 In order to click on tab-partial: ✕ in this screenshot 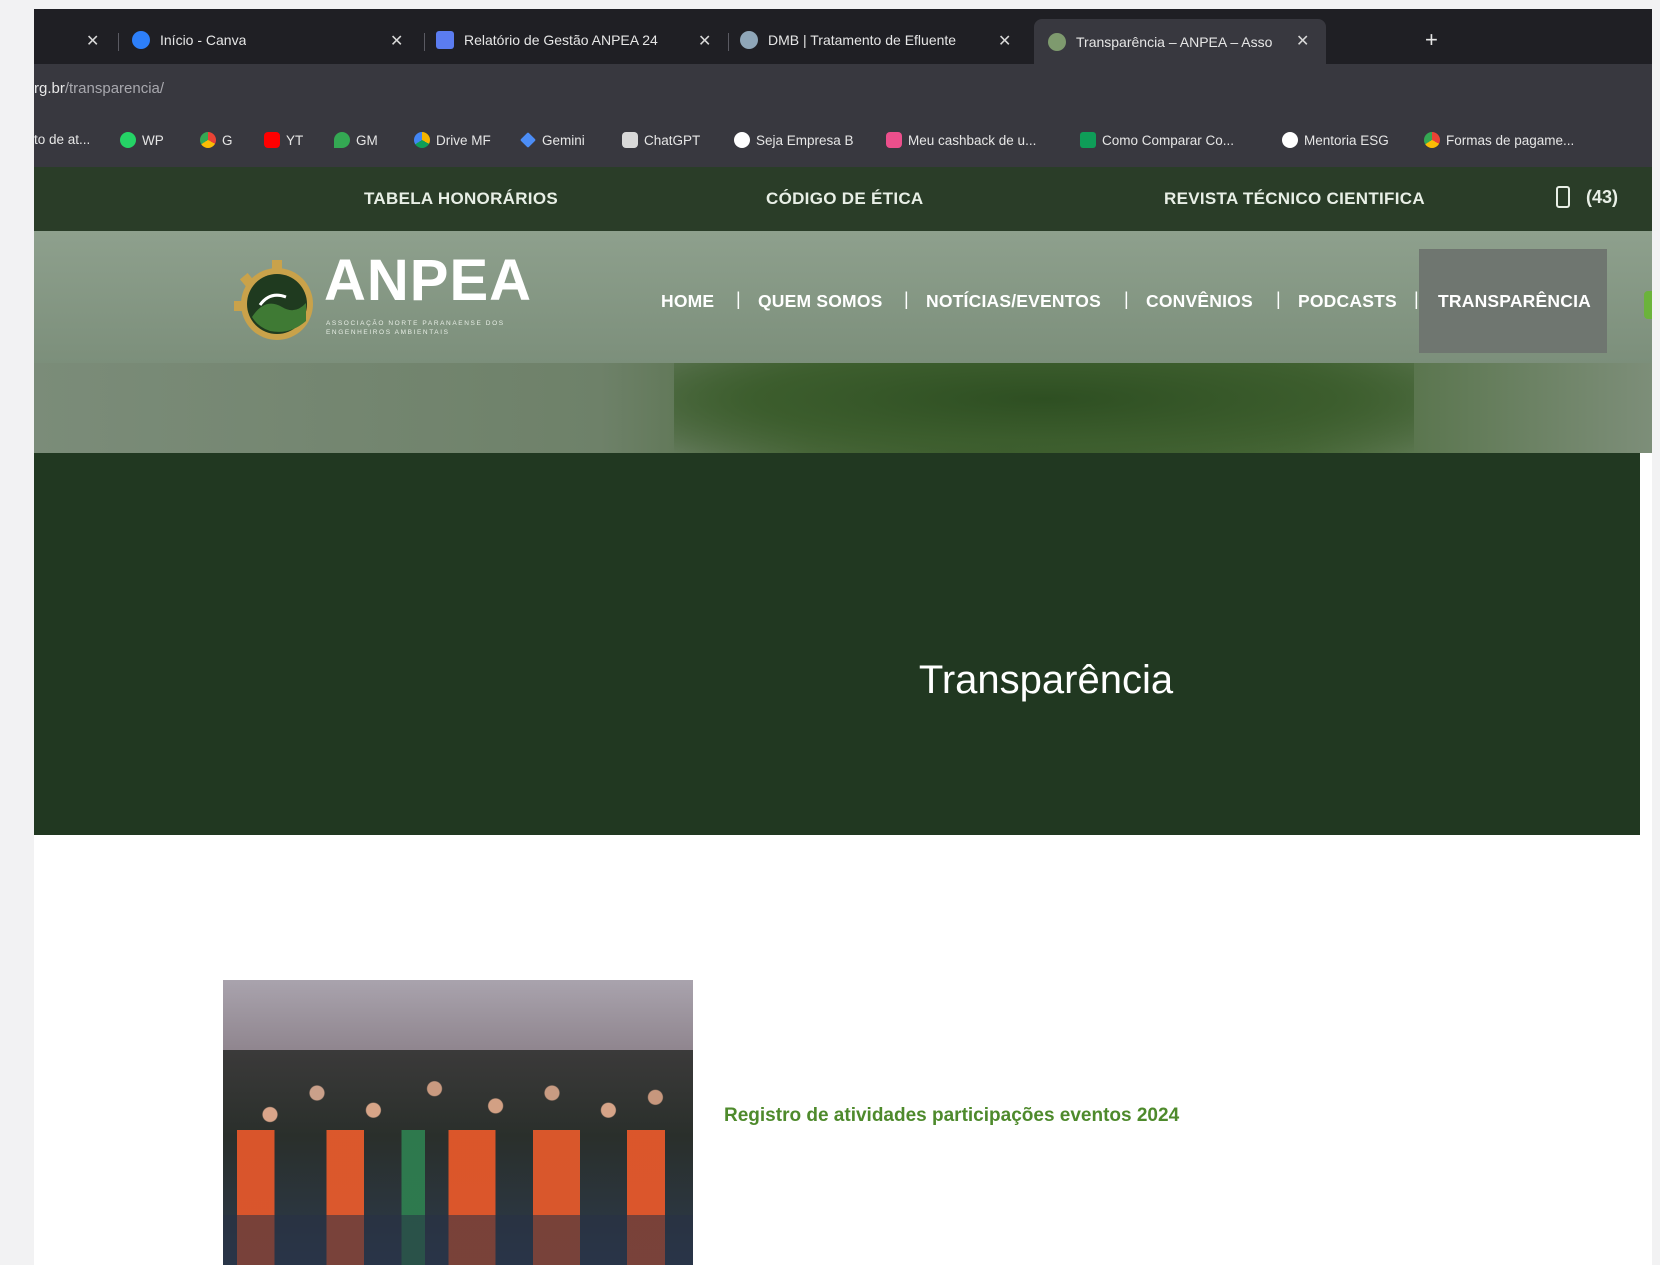, I will do `click(74, 40)`.